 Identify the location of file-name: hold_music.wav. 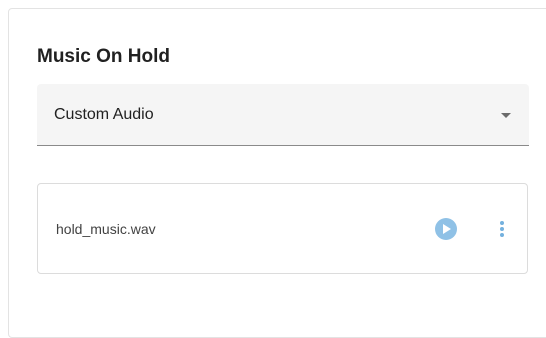
(106, 229).